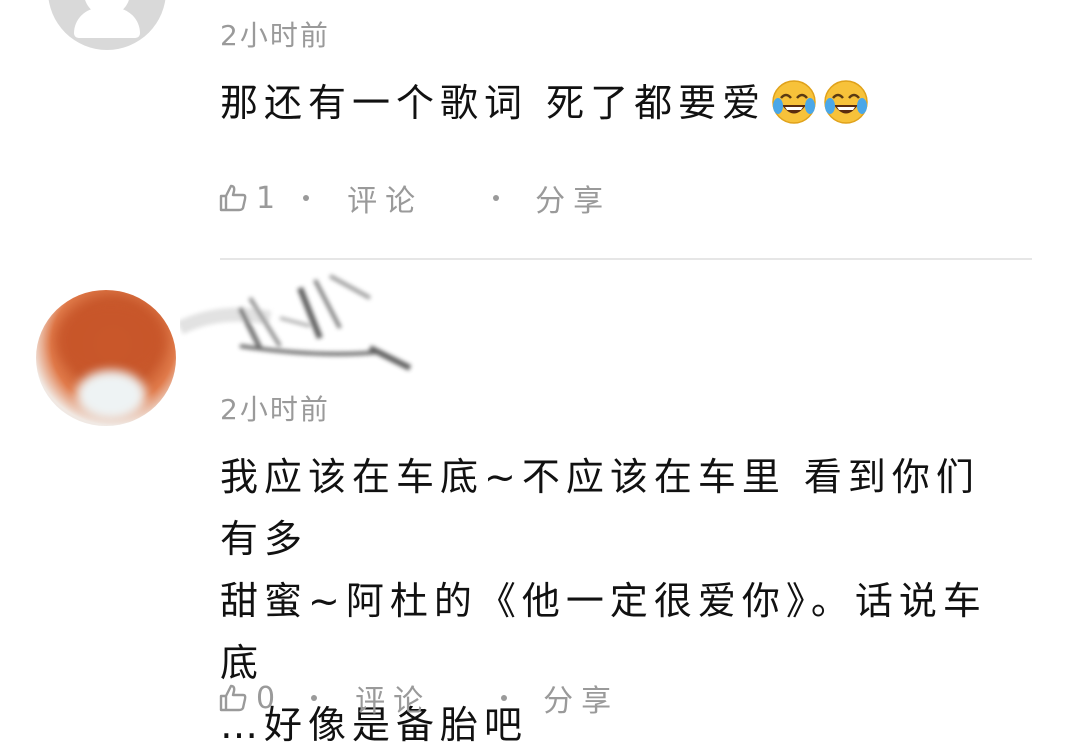 This screenshot has width=1080, height=756. What do you see at coordinates (493, 103) in the screenshot?
I see `comment-text-body: 那还有一个歌词 死了都要爱` at bounding box center [493, 103].